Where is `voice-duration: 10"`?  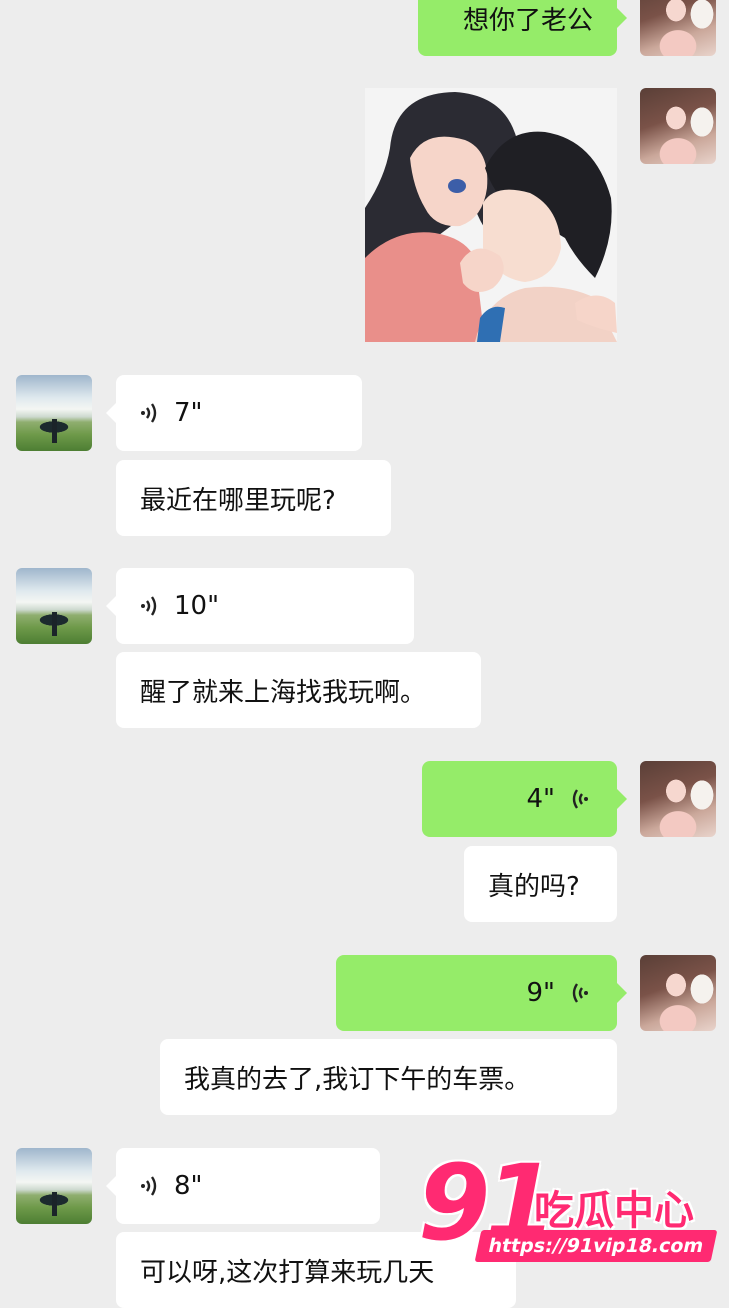
voice-duration: 10" is located at coordinates (197, 606).